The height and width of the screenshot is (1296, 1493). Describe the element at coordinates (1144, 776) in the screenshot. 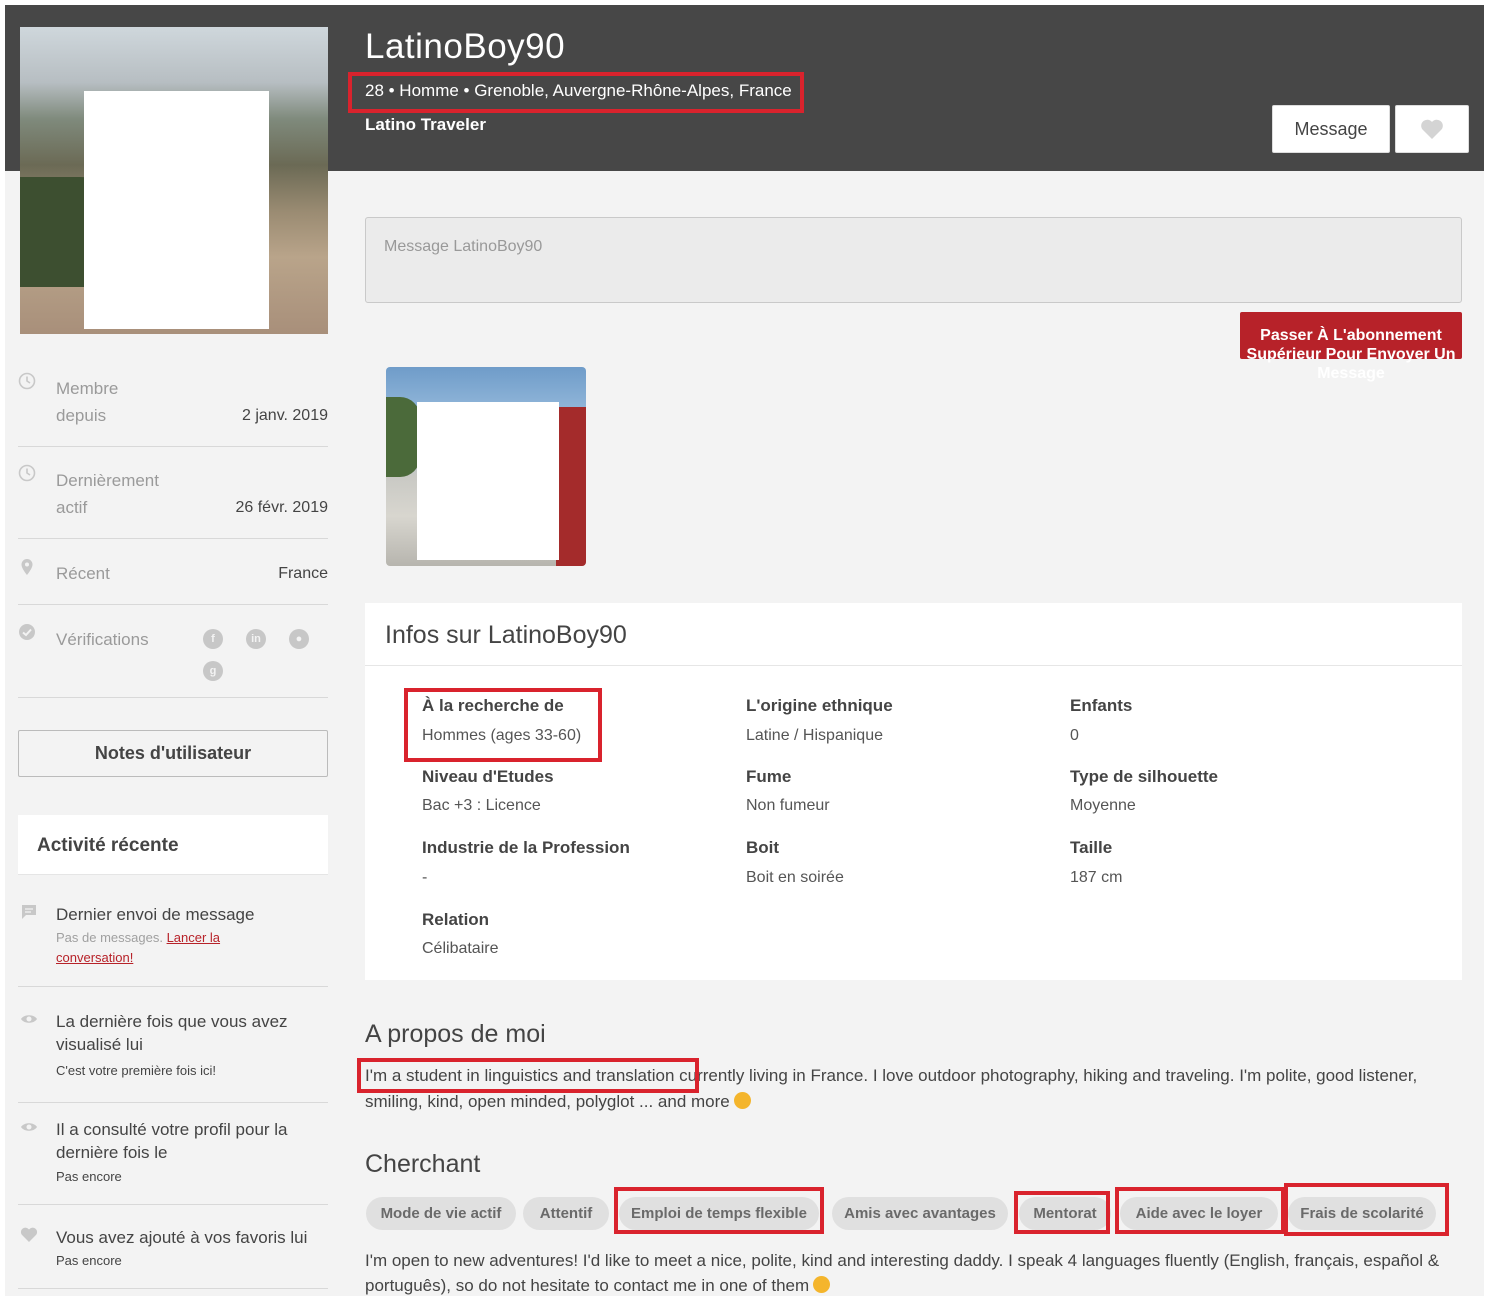

I see `field-label: Type de silhouette` at that location.